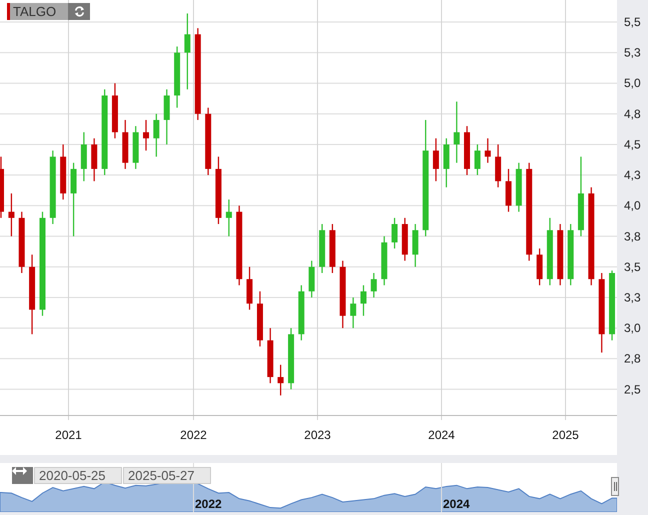 The width and height of the screenshot is (648, 515). What do you see at coordinates (632, 53) in the screenshot?
I see `y-tick-label: 5,3` at bounding box center [632, 53].